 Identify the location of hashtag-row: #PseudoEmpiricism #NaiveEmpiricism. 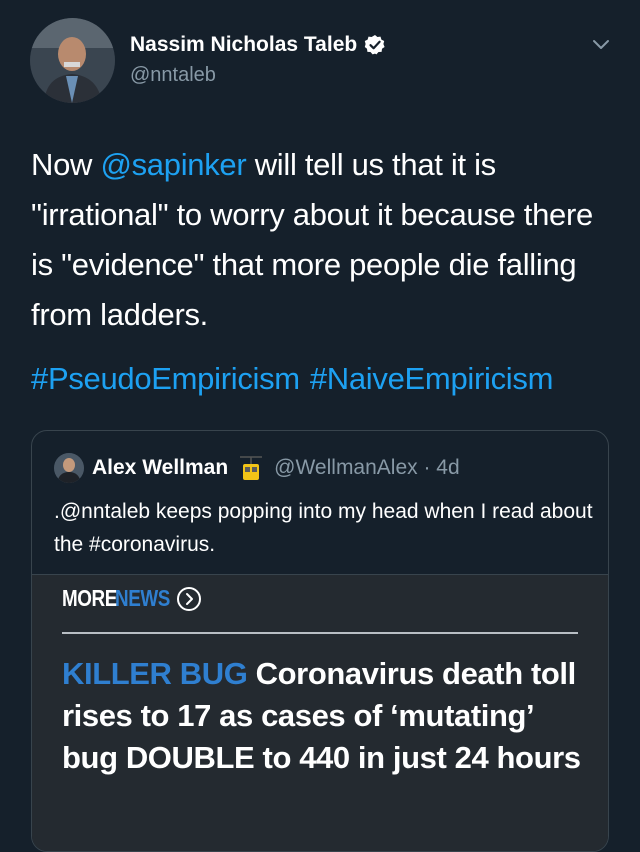
(297, 379).